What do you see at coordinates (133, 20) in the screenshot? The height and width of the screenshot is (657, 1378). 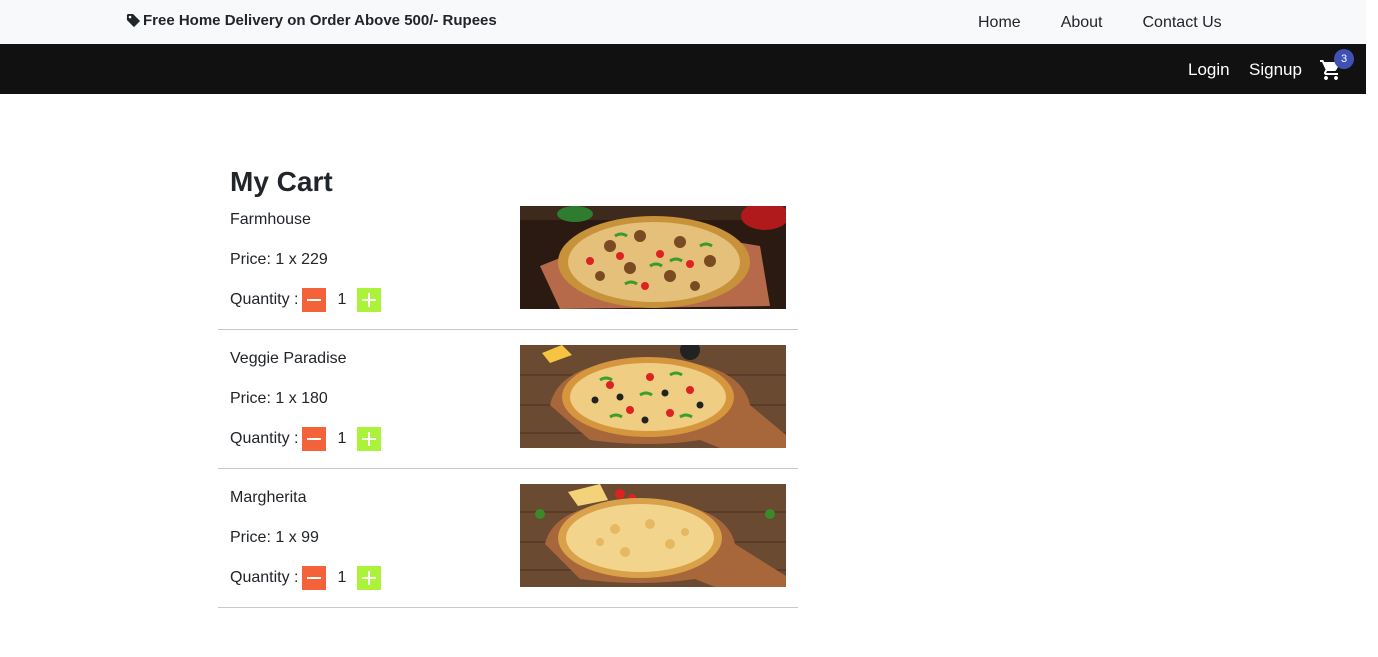 I see `tag-icon` at bounding box center [133, 20].